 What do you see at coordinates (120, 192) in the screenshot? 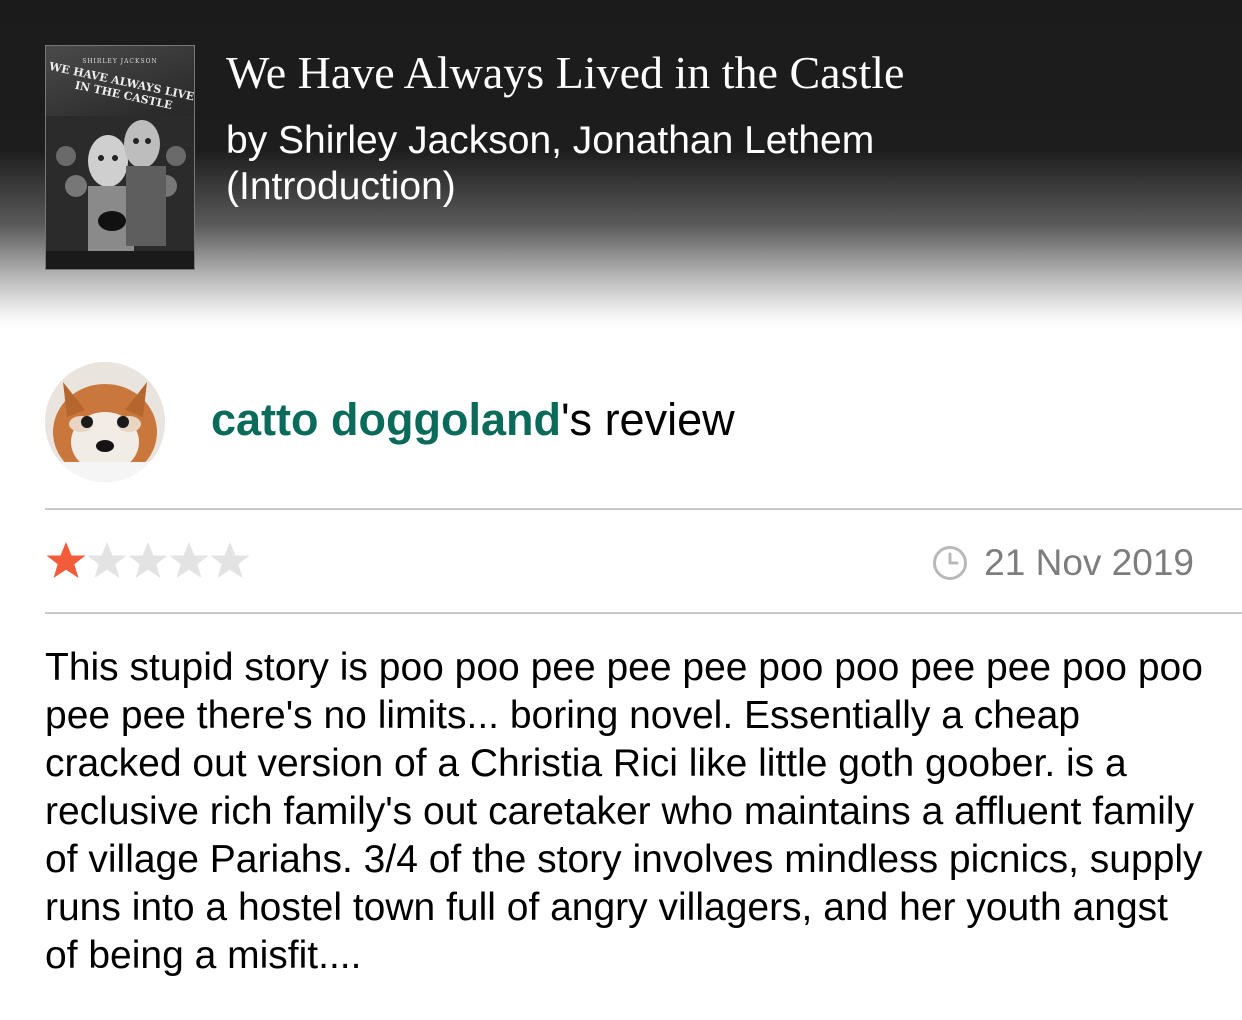
I see `cover-illustration` at bounding box center [120, 192].